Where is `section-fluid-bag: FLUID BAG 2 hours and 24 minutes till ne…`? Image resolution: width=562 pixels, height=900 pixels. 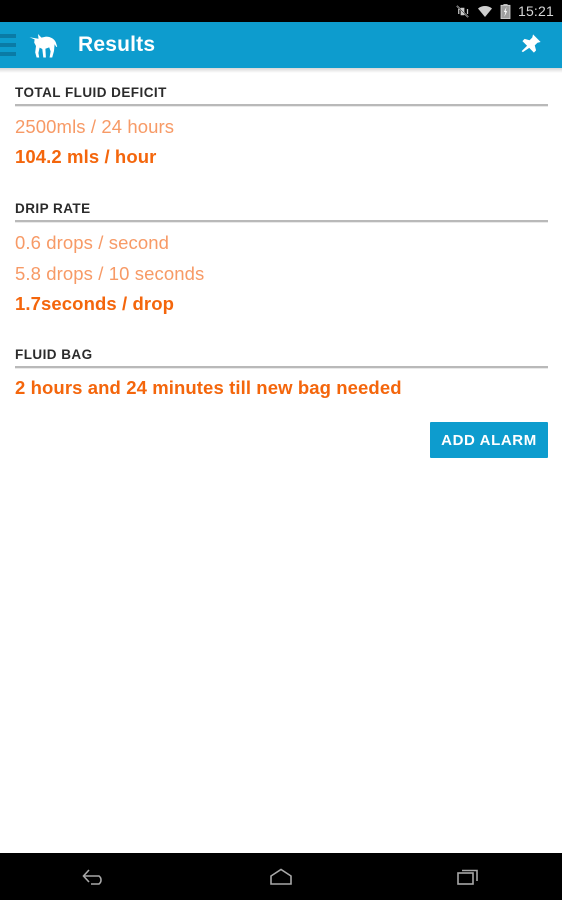
section-fluid-bag: FLUID BAG 2 hours and 24 minutes till ne… is located at coordinates (281, 373).